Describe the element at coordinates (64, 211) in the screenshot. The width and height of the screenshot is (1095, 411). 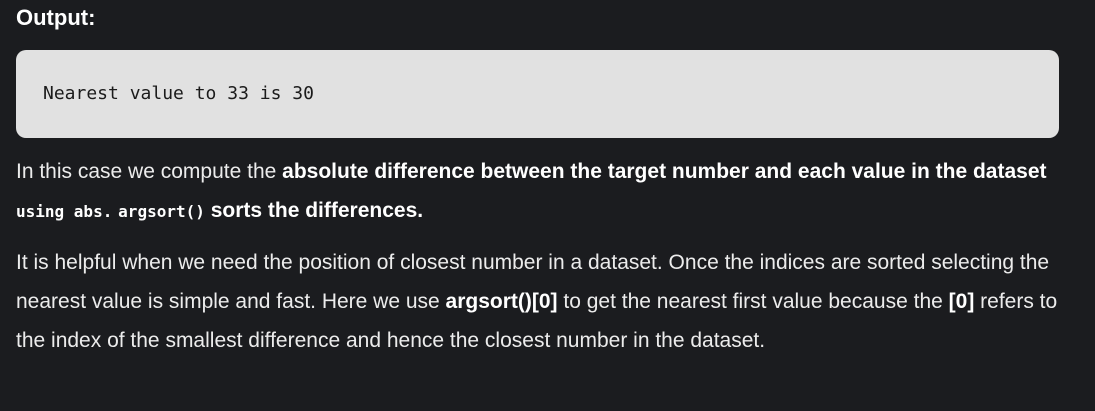
I see `inline-code: using abs.` at that location.